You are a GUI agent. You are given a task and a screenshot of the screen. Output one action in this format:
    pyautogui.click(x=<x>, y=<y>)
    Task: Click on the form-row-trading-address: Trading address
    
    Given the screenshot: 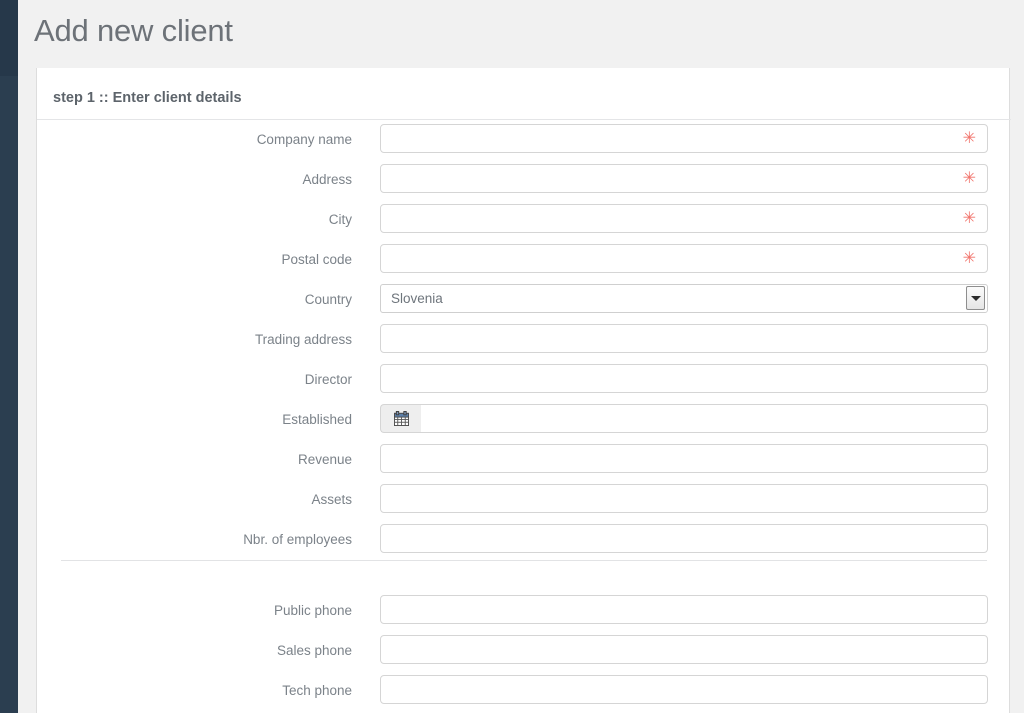 What is the action you would take?
    pyautogui.click(x=524, y=340)
    